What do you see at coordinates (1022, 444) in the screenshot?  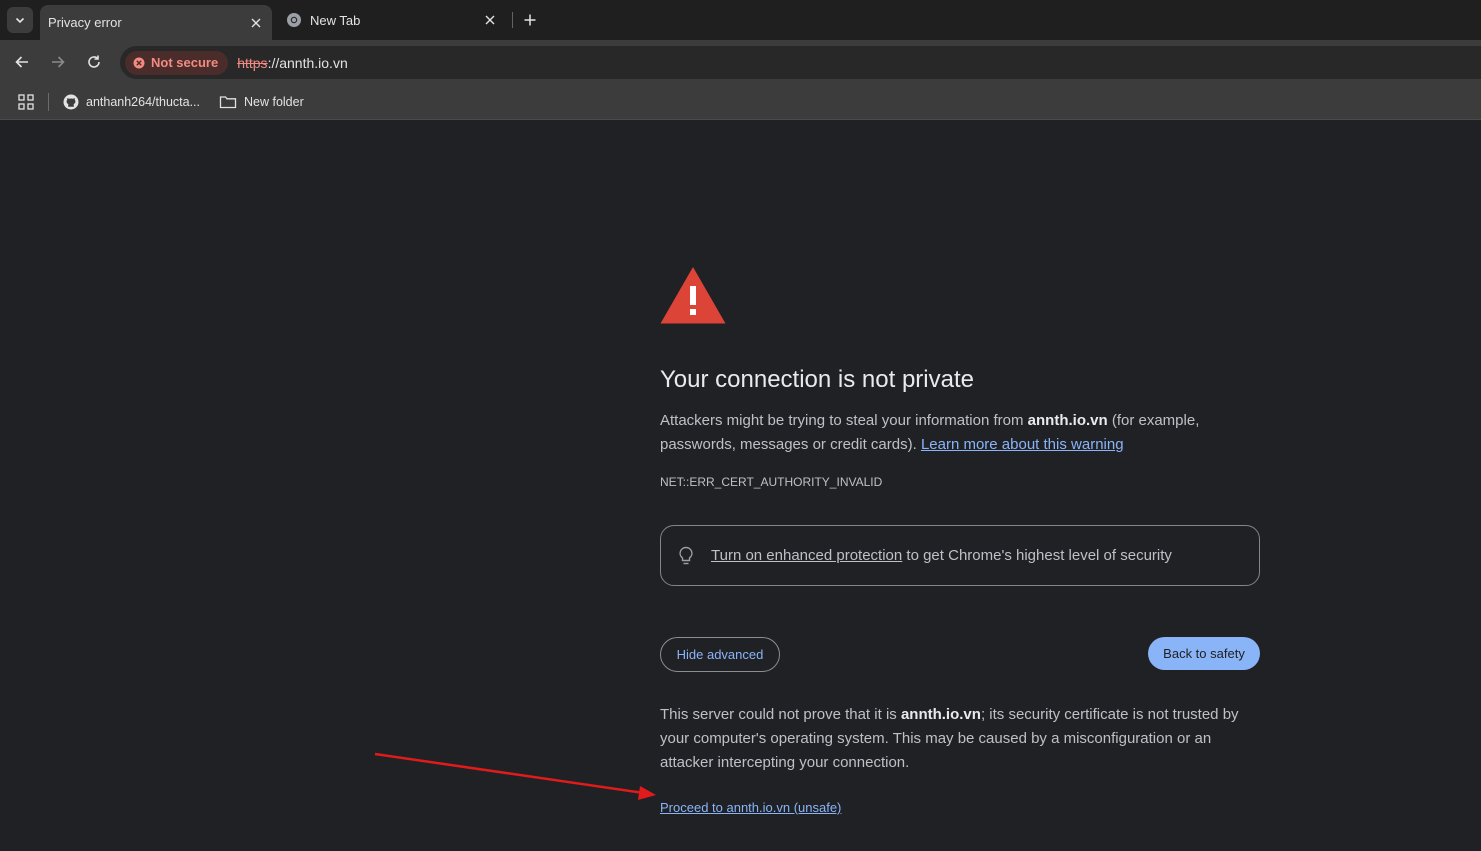 I see `learn-more-link: Learn more about this warning` at bounding box center [1022, 444].